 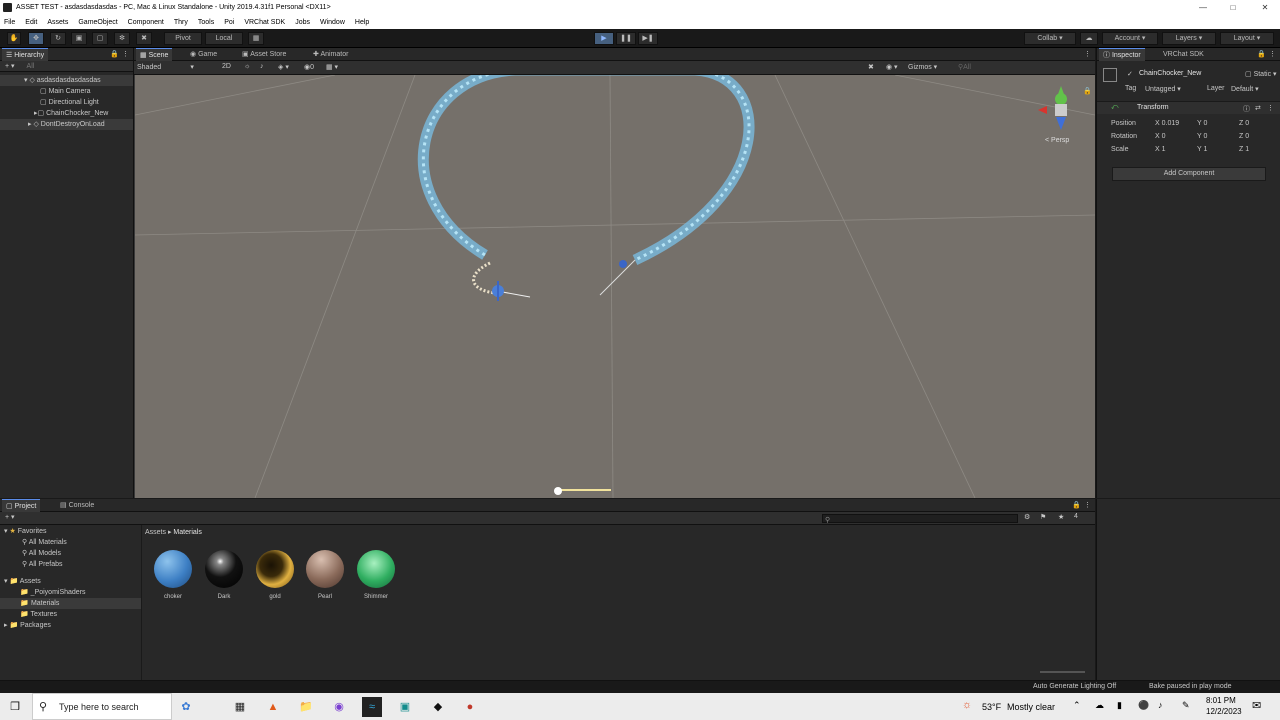 I want to click on object-name-field: ChainChocker_New, so click(x=1170, y=73).